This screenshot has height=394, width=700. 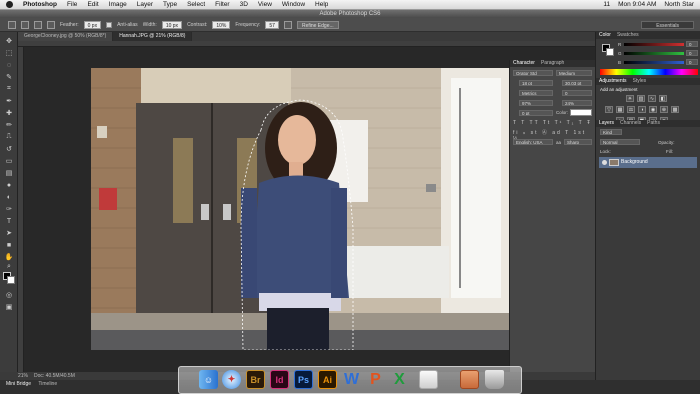 I want to click on quick-select-tool-icon: ✎, so click(x=9, y=77).